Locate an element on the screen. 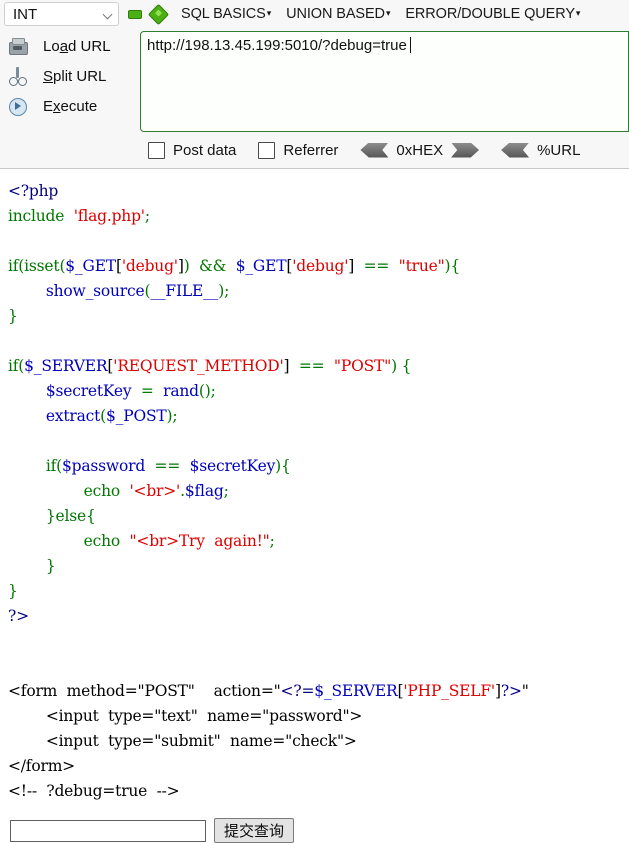 This screenshot has height=843, width=629. code-token: <!-- ?debug=true --> is located at coordinates (94, 791).